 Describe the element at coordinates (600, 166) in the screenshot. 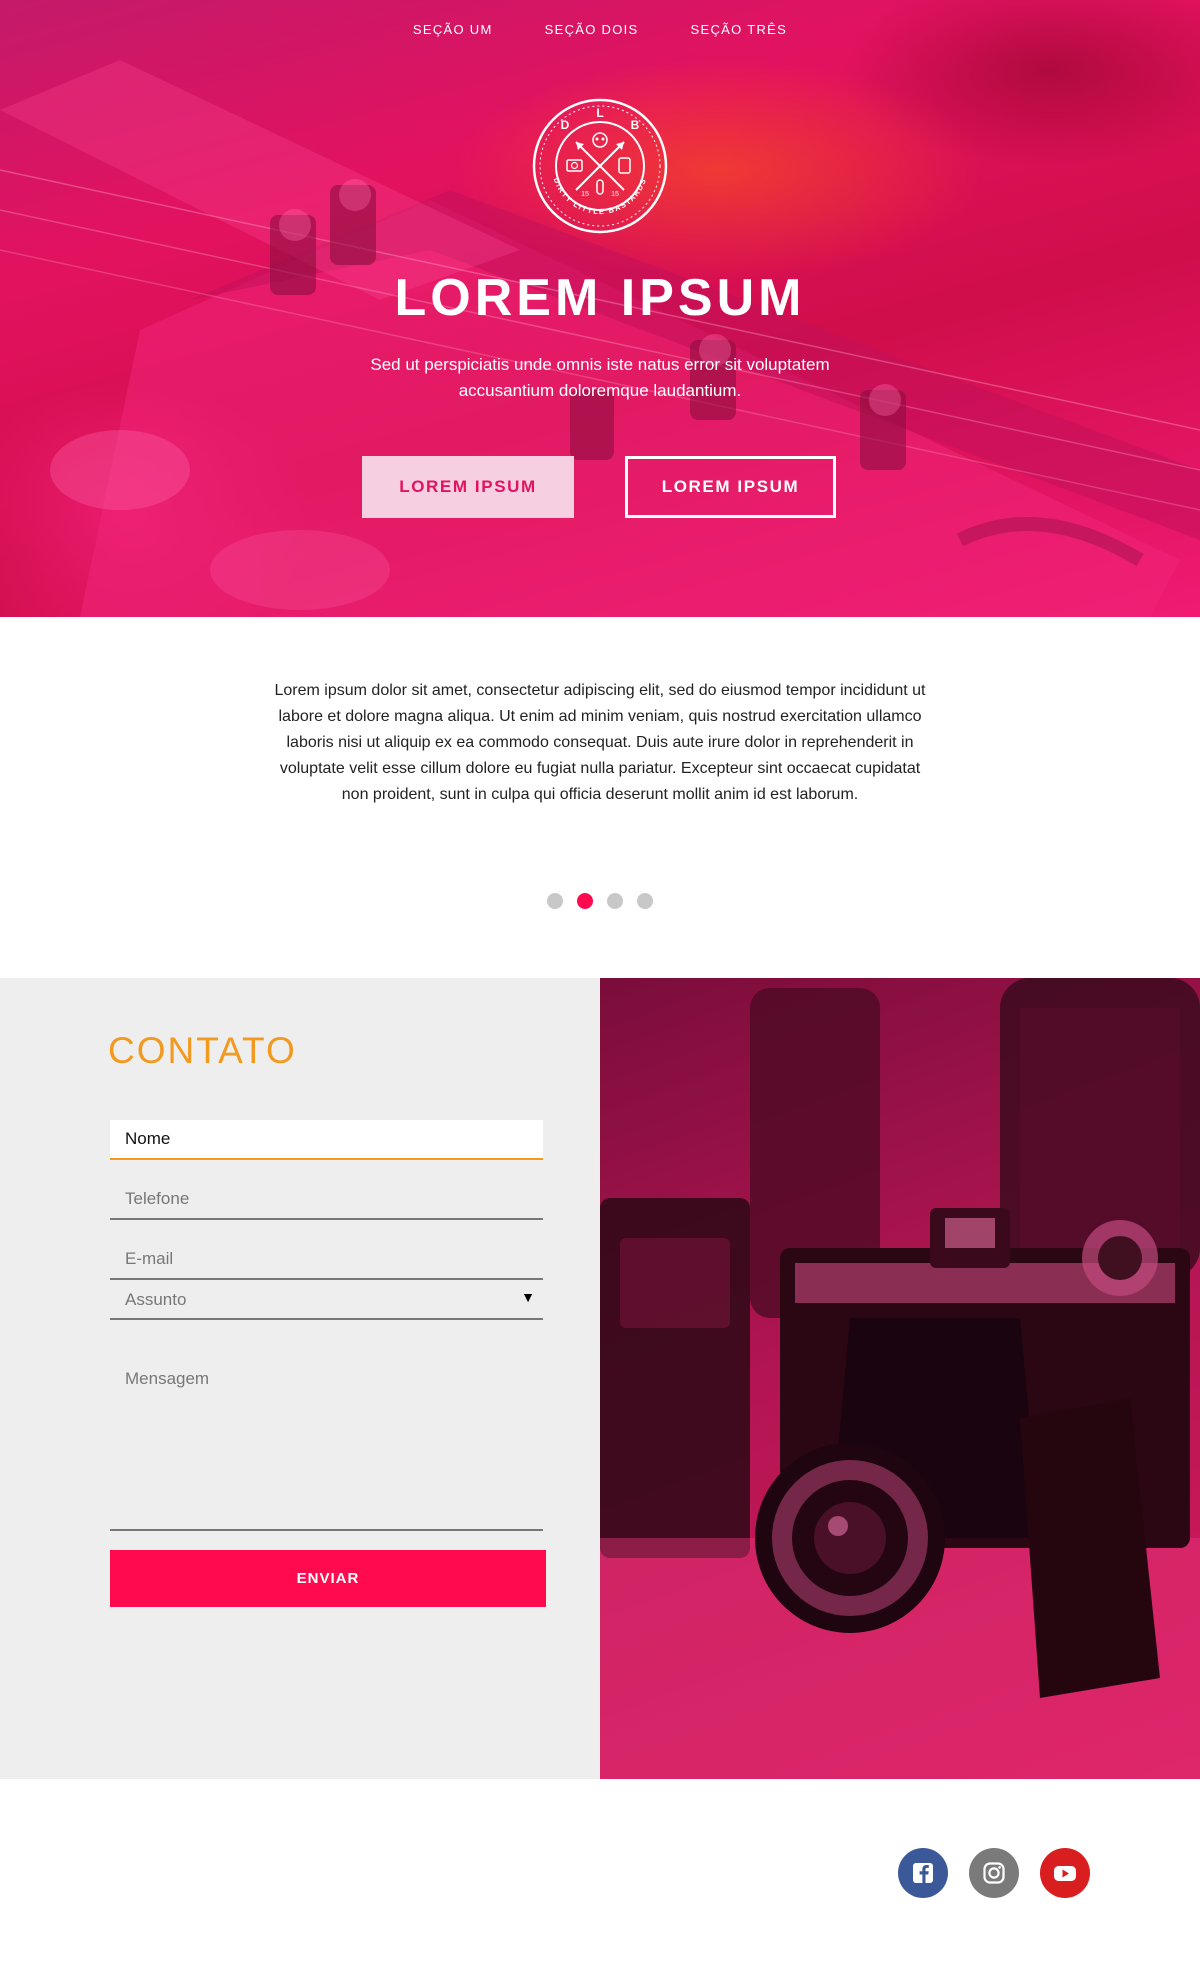

I see `brand-logo: D L B DIRTY LITTLE BASTARDS 15 15` at that location.